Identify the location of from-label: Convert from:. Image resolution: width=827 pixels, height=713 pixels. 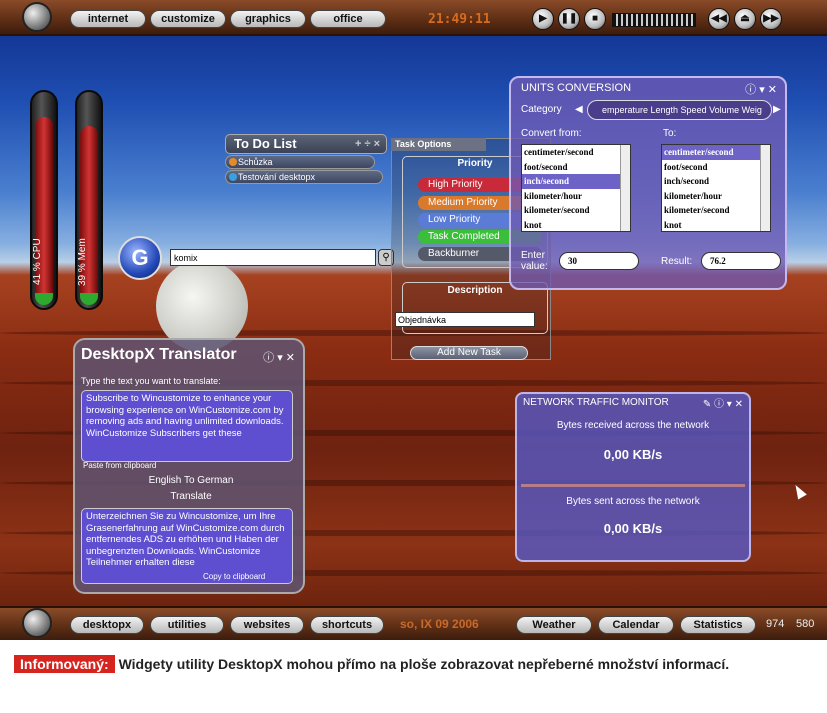
(551, 133).